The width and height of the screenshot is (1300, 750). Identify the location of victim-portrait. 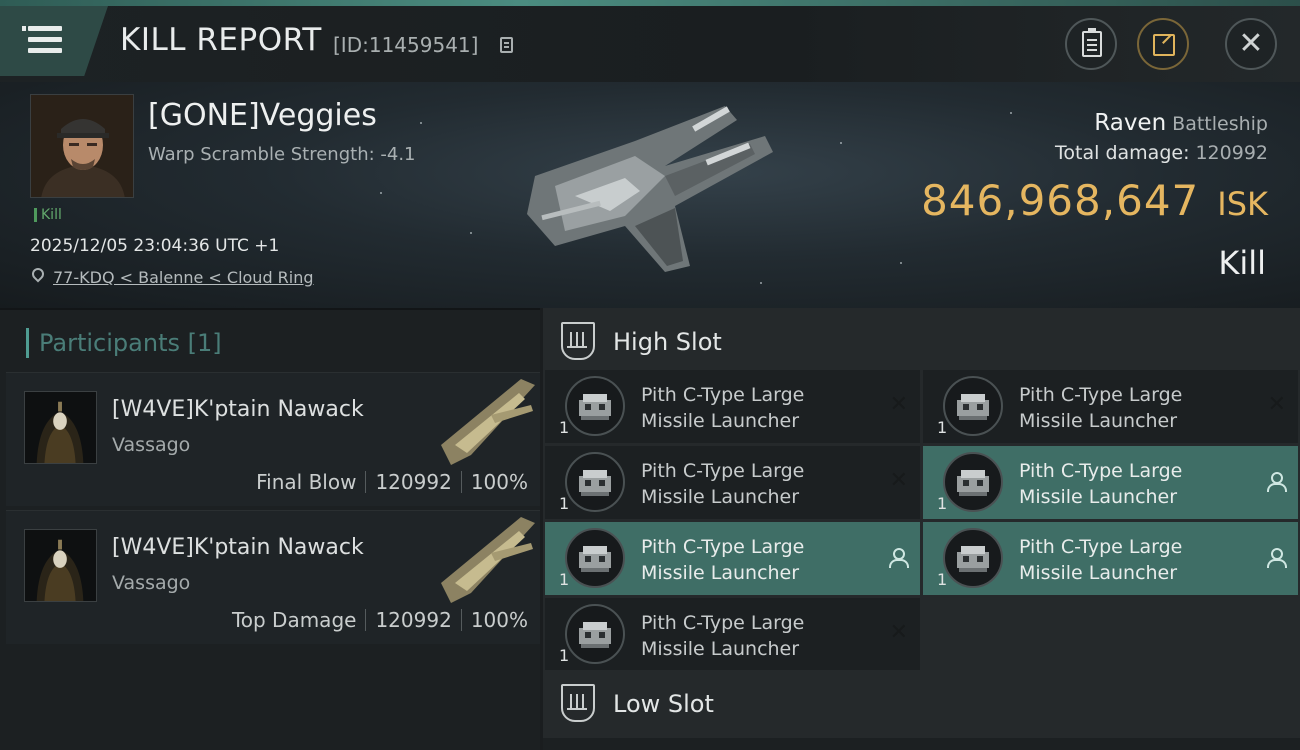
(82, 146).